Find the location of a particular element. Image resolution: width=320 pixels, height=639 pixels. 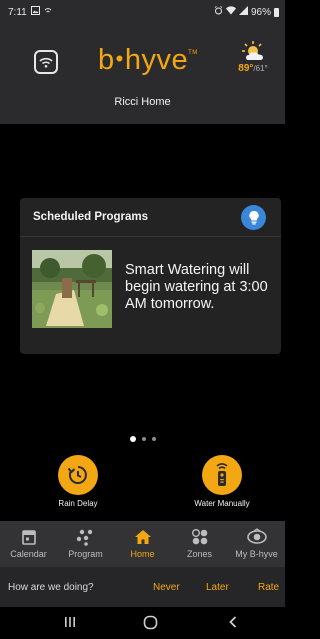

my-bhyve-icon is located at coordinates (256, 536).